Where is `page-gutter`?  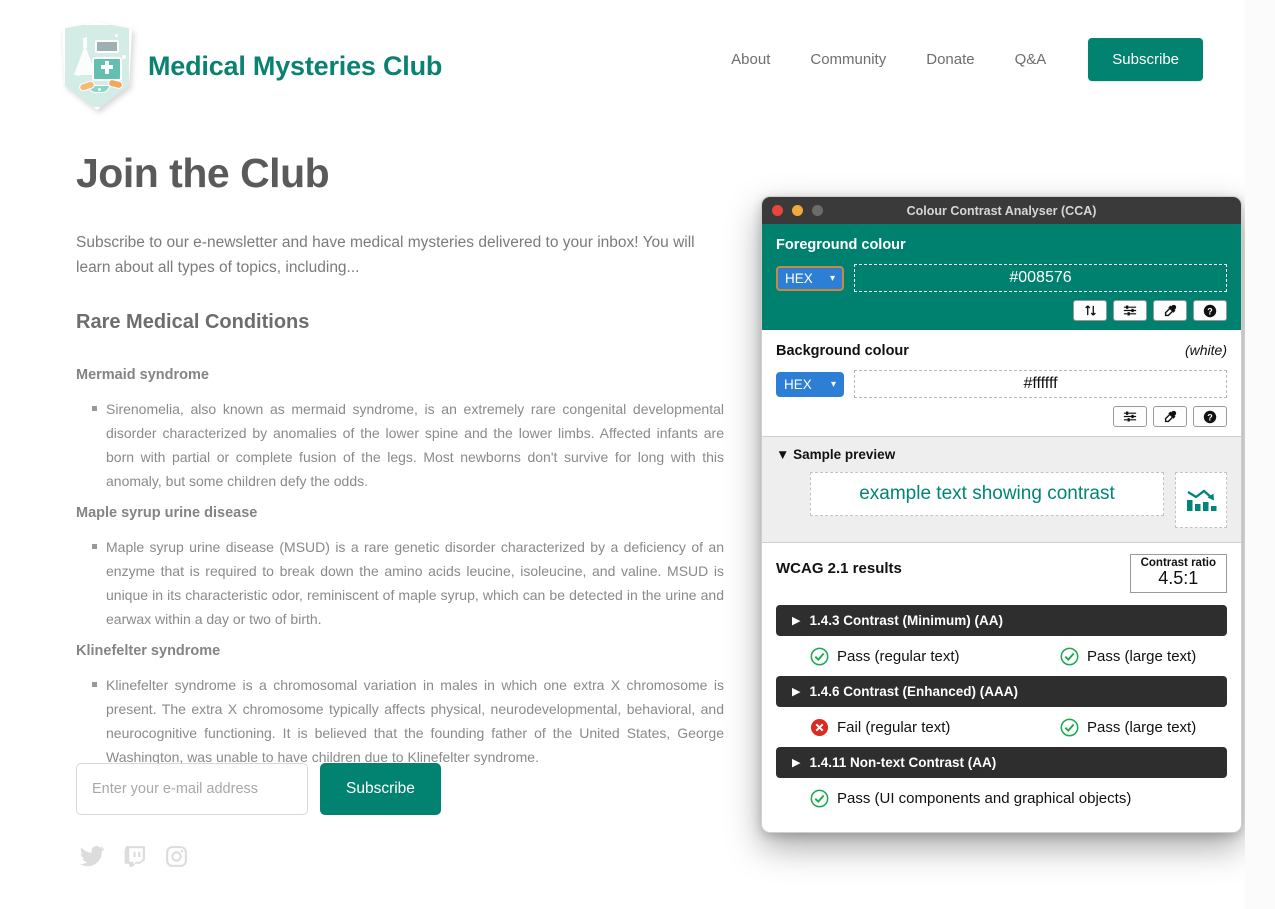 page-gutter is located at coordinates (1260, 454).